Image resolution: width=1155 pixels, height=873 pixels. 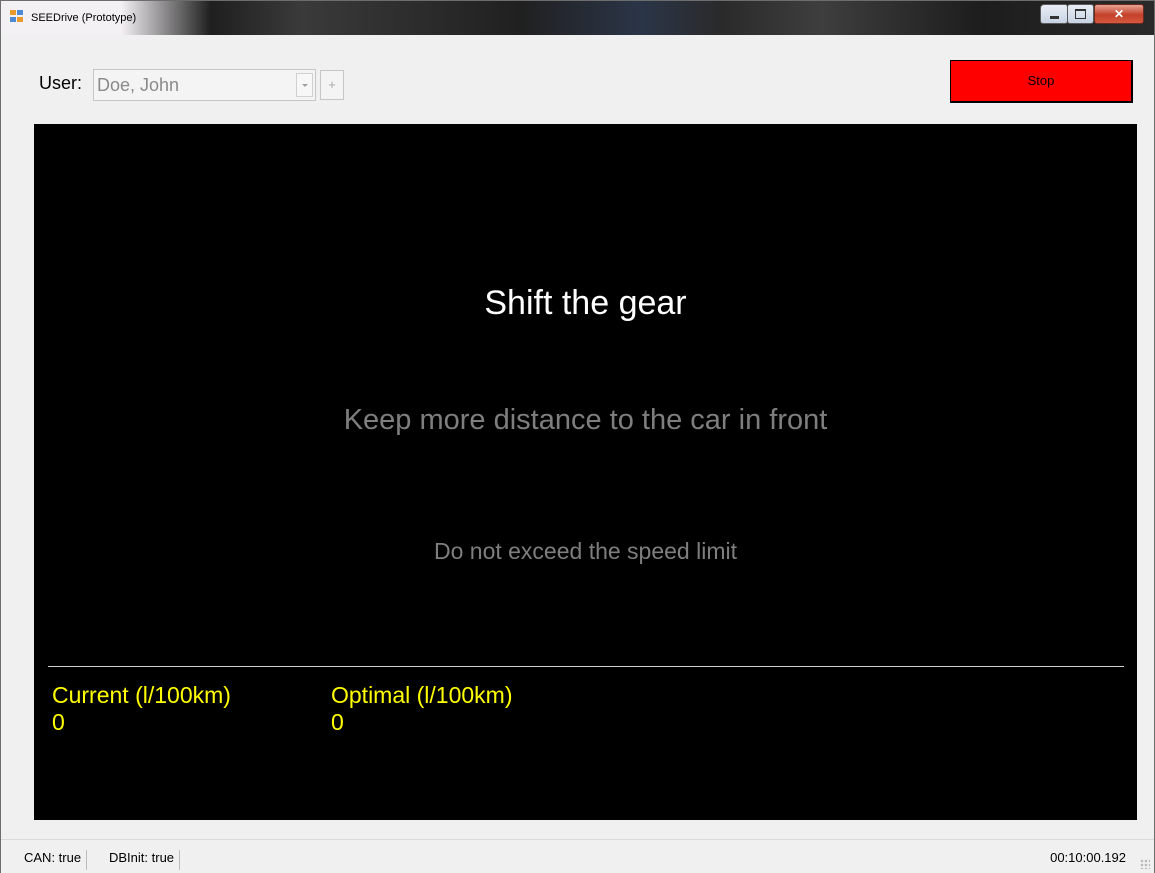 I want to click on user-select-value: Doe, John, so click(x=138, y=85).